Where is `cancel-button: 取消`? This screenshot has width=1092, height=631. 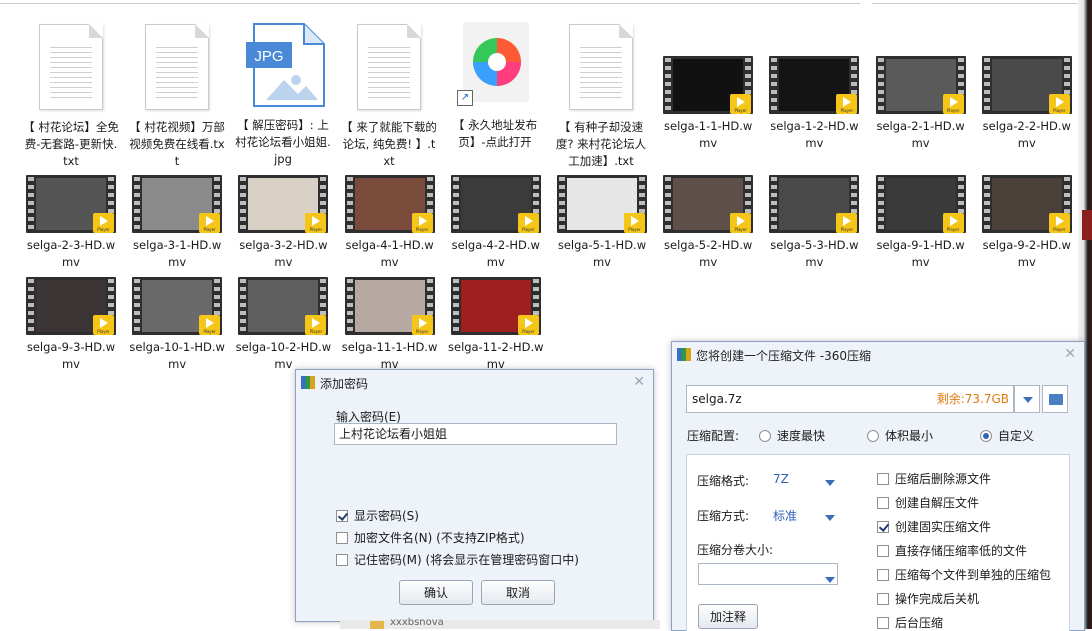
cancel-button: 取消 is located at coordinates (518, 592).